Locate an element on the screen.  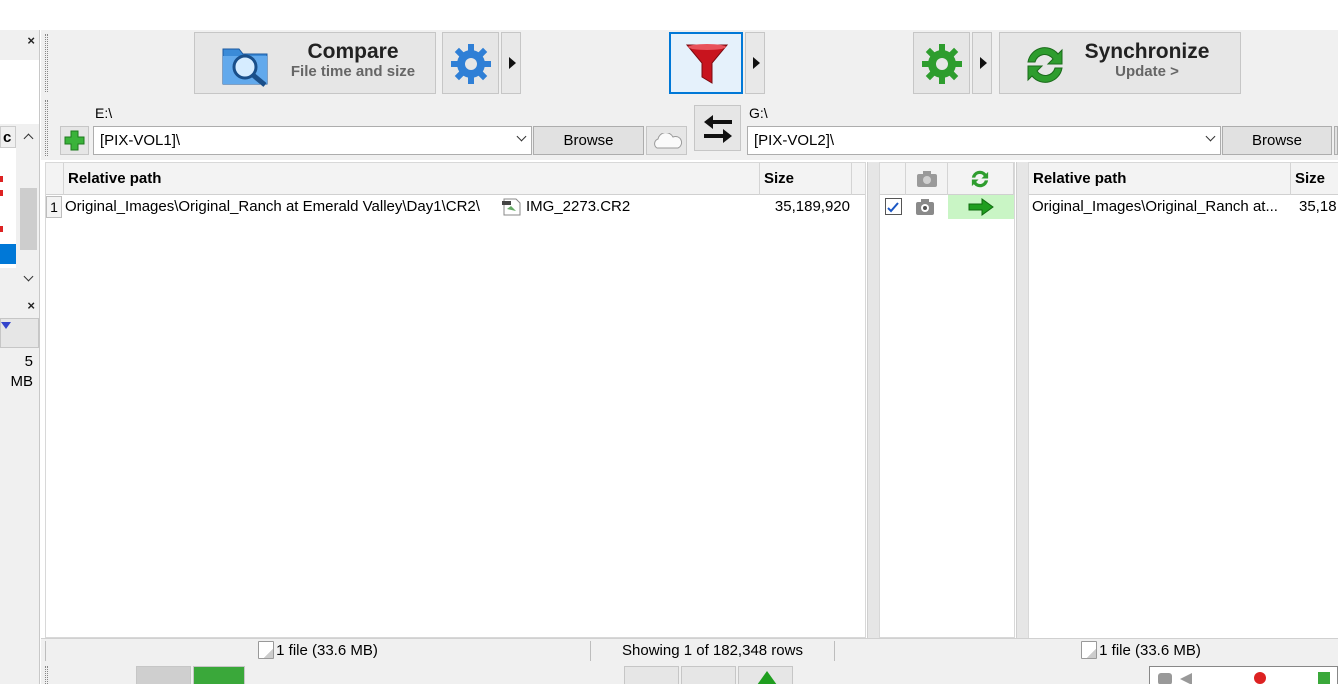
right-drive-label: G:\ is located at coordinates (758, 113).